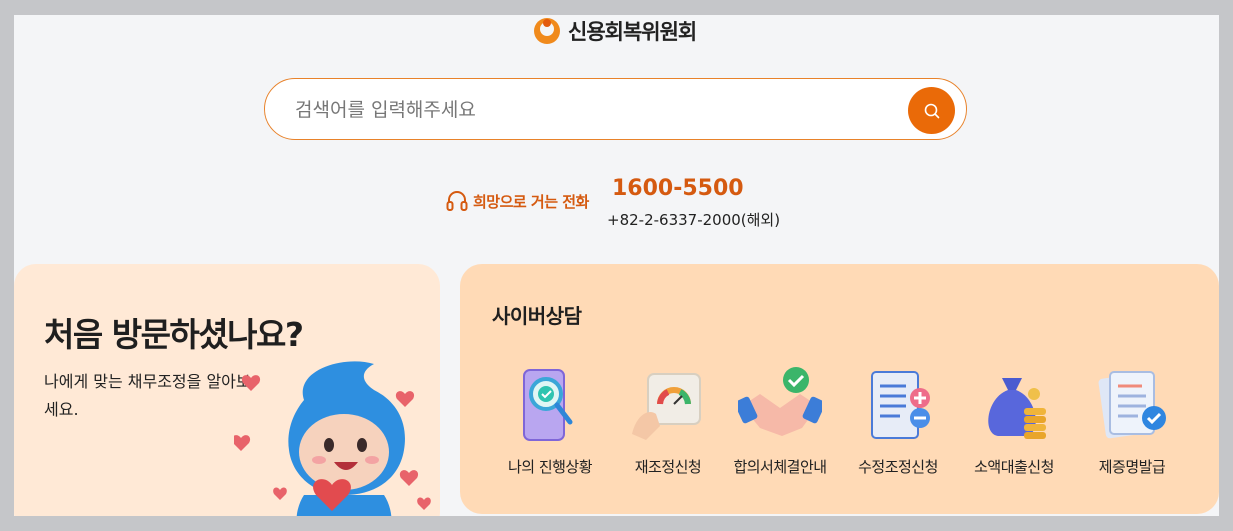 This screenshot has height=531, width=1233. Describe the element at coordinates (1014, 467) in the screenshot. I see `service-label: 소액대출신청` at that location.